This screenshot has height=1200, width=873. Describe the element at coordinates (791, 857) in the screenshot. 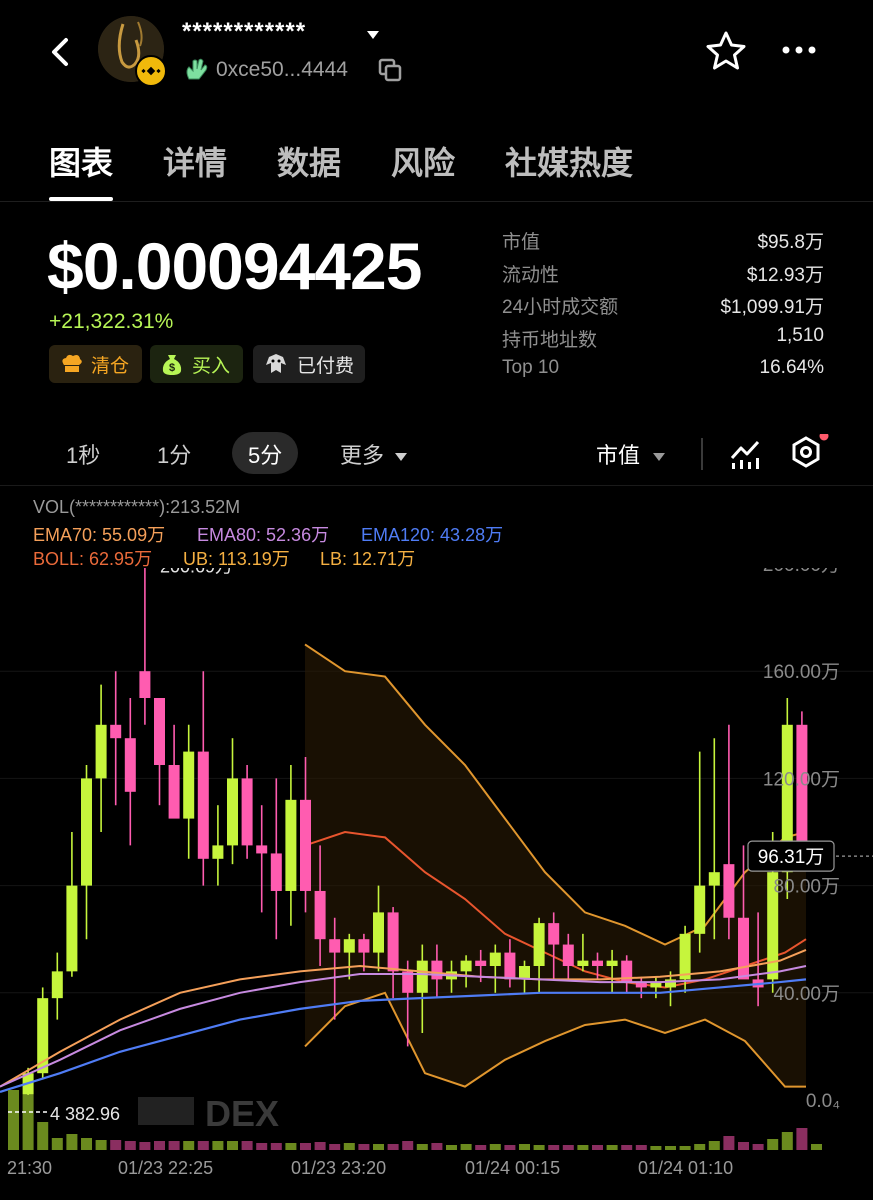

I see `current-price-label: 96.31万` at that location.